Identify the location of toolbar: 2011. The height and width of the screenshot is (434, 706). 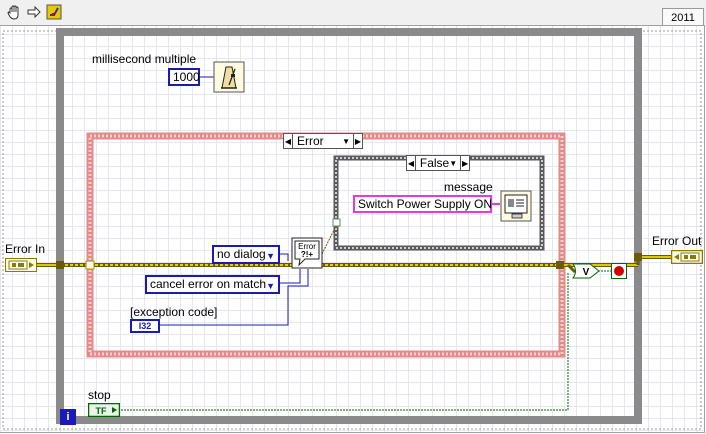
(353, 13).